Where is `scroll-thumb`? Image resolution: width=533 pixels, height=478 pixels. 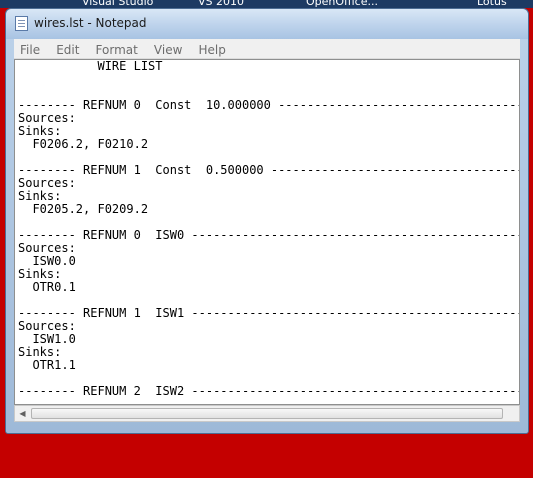 scroll-thumb is located at coordinates (267, 413).